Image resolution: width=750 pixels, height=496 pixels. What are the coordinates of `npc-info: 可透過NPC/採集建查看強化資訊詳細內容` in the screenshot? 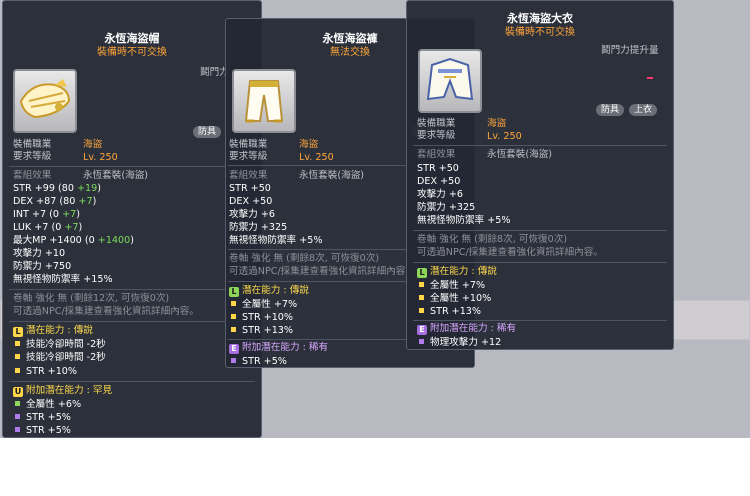 It's located at (317, 271).